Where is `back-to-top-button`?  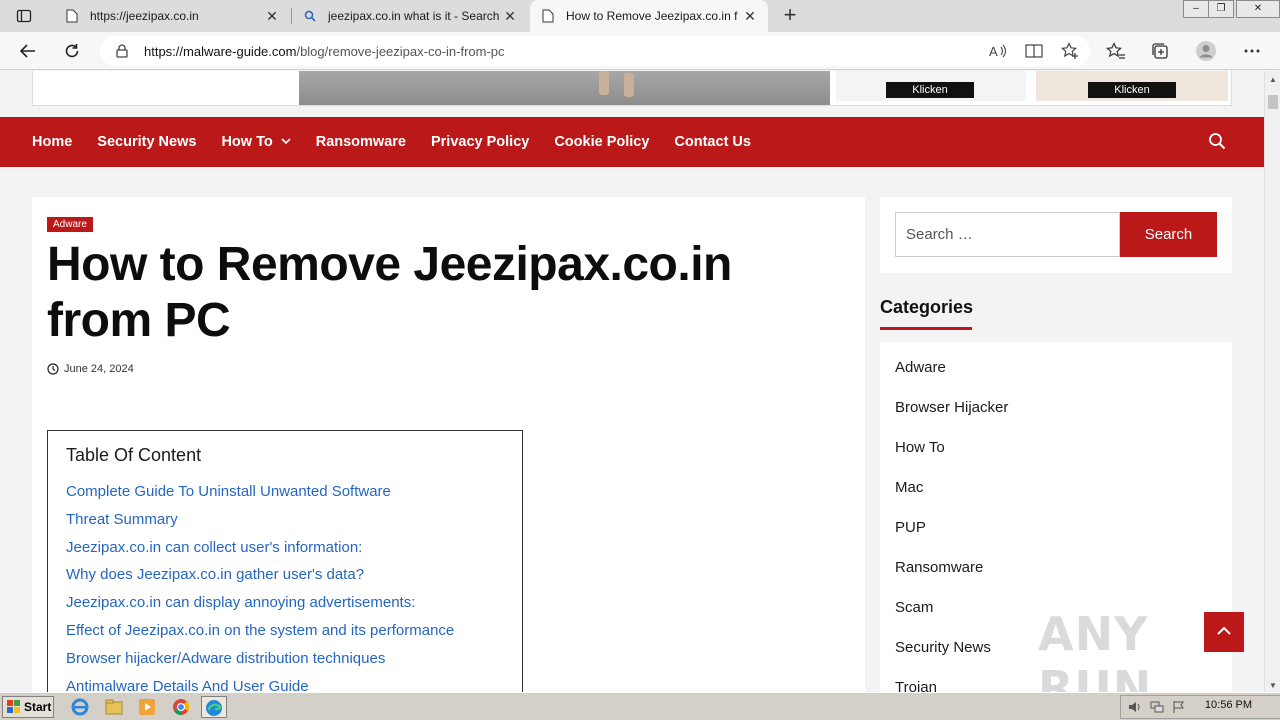
back-to-top-button is located at coordinates (1224, 632).